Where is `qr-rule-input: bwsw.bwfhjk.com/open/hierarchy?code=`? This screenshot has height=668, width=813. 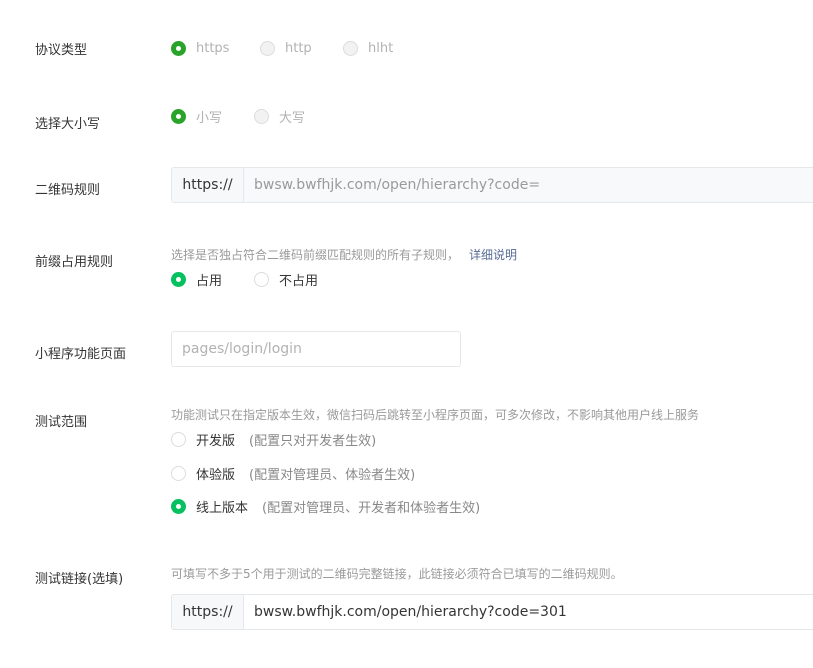 qr-rule-input: bwsw.bwfhjk.com/open/hierarchy?code= is located at coordinates (528, 185).